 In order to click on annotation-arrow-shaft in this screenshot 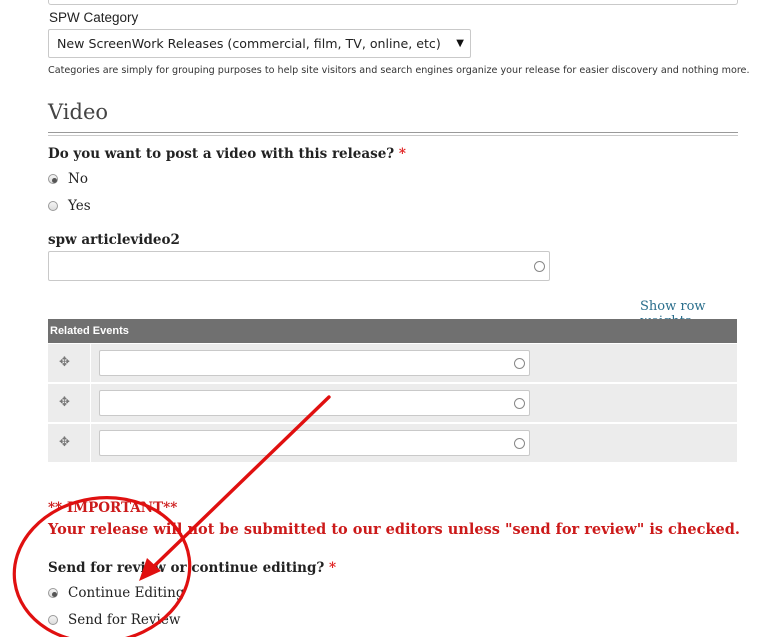, I will do `click(238, 484)`.